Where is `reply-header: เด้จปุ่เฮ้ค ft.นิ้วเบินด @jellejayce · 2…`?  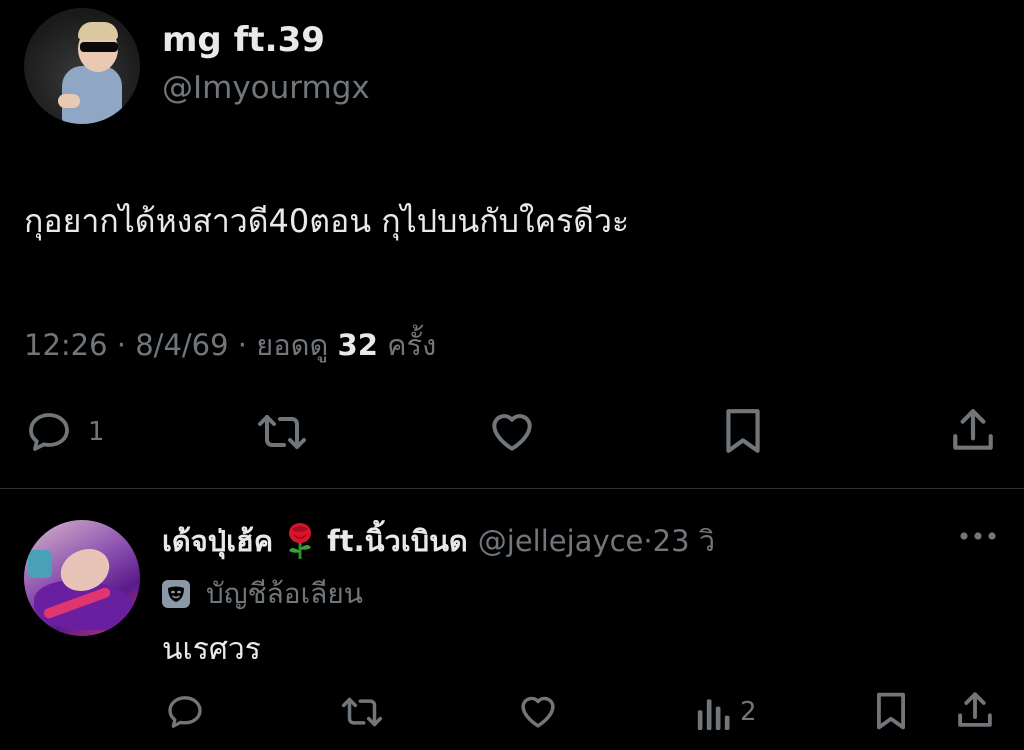 reply-header: เด้จปุ่เฮ้ค ft.นิ้วเบินด @jellejayce · 2… is located at coordinates (438, 541).